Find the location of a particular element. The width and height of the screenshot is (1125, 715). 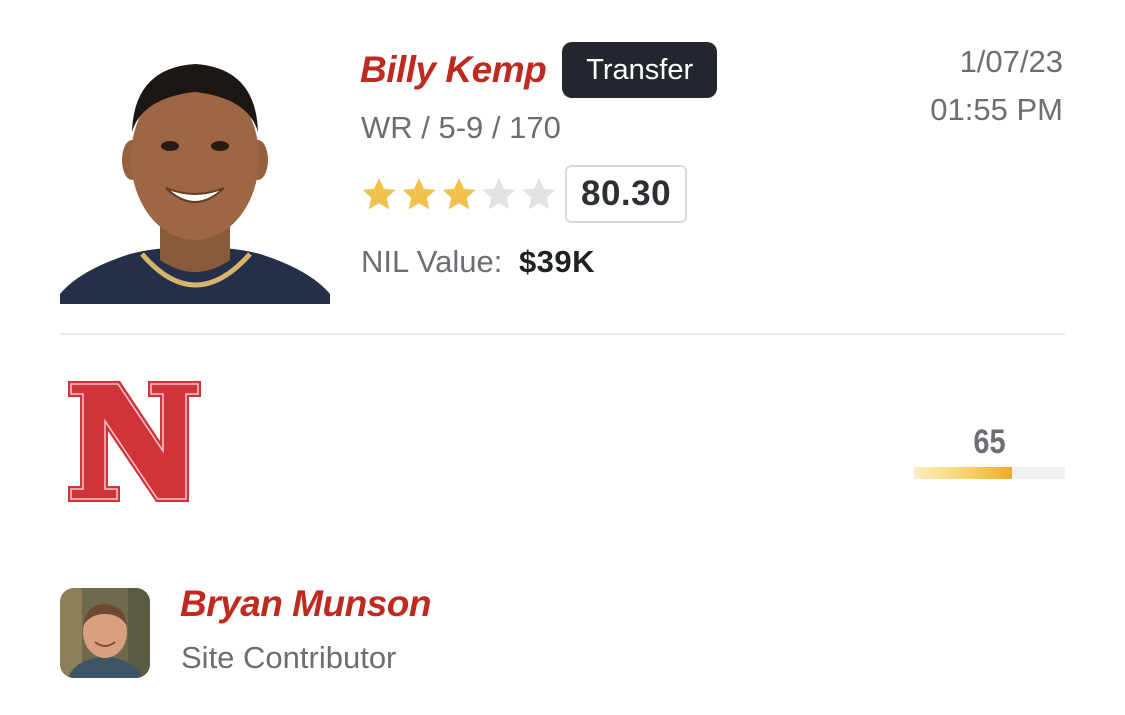

score-value: 65 is located at coordinates (989, 442).